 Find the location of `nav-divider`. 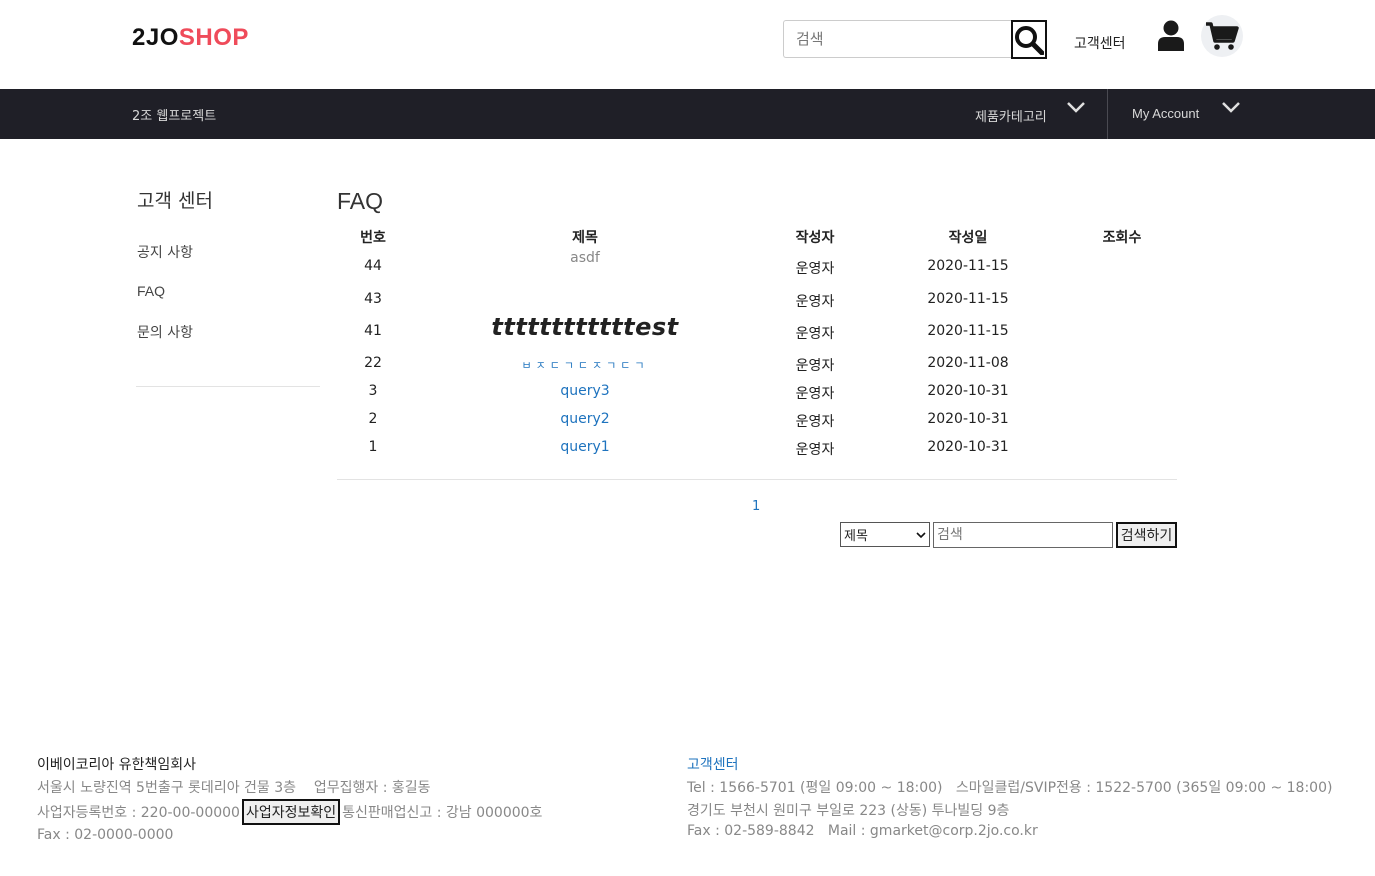

nav-divider is located at coordinates (1107, 114).